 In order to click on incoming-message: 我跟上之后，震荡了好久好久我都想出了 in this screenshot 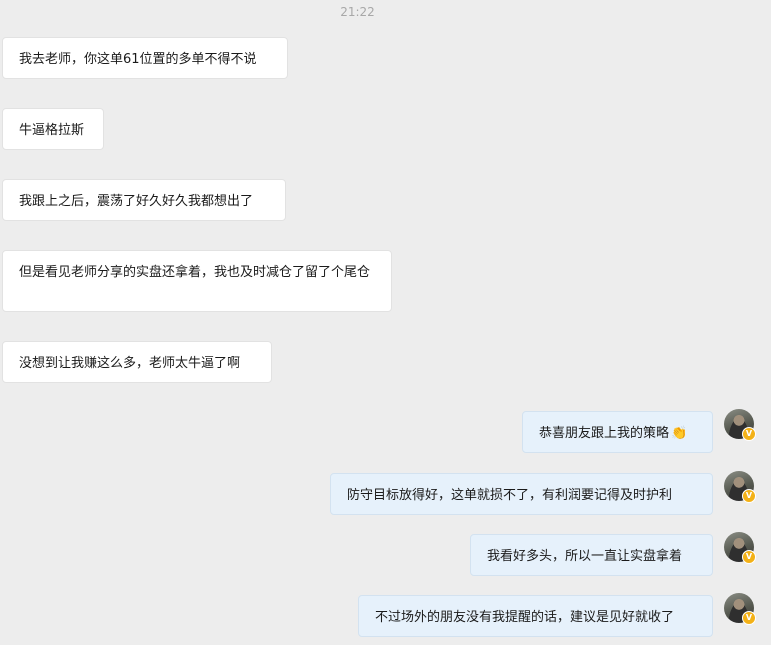, I will do `click(144, 200)`.